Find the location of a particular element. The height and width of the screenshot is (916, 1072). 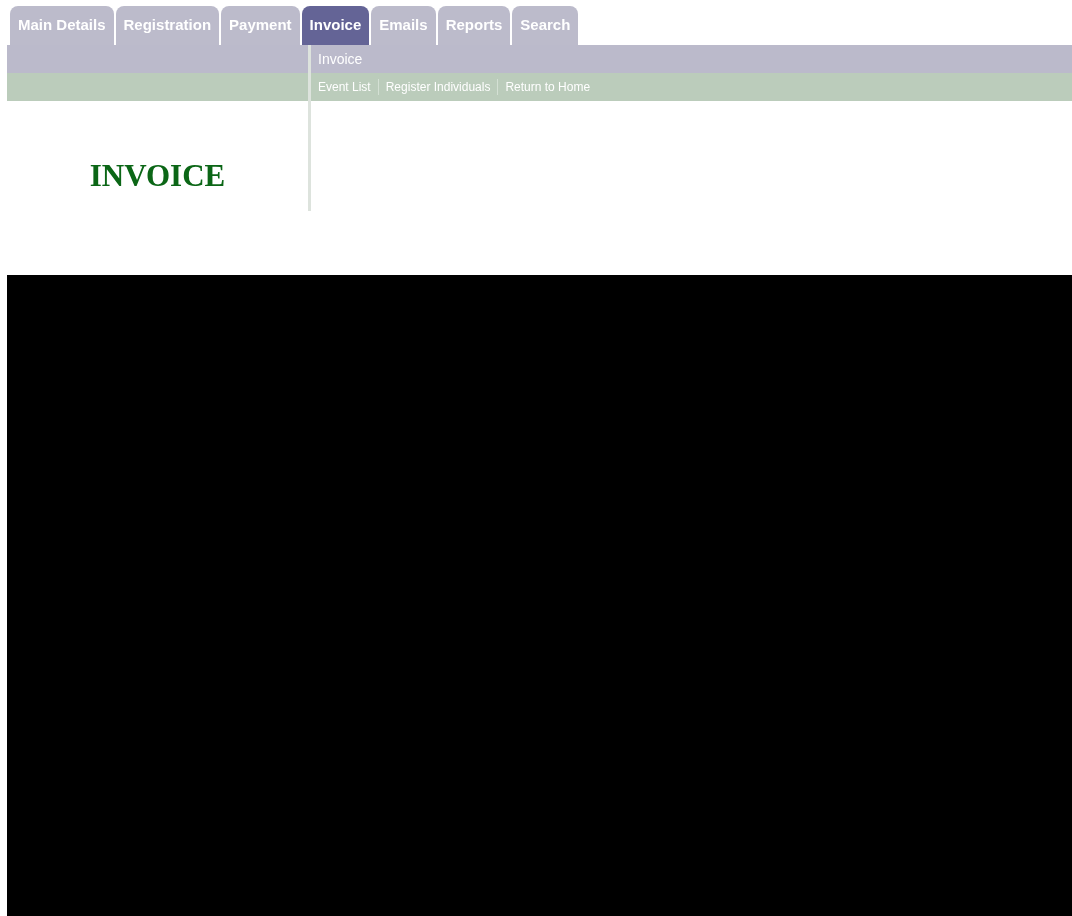

tab: Search is located at coordinates (545, 25).